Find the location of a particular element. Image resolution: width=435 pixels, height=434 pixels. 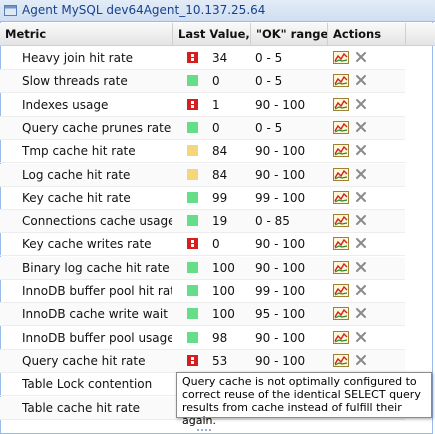

table-row: InnoDB buffer pool usage 98 90 - 100 is located at coordinates (202, 338).